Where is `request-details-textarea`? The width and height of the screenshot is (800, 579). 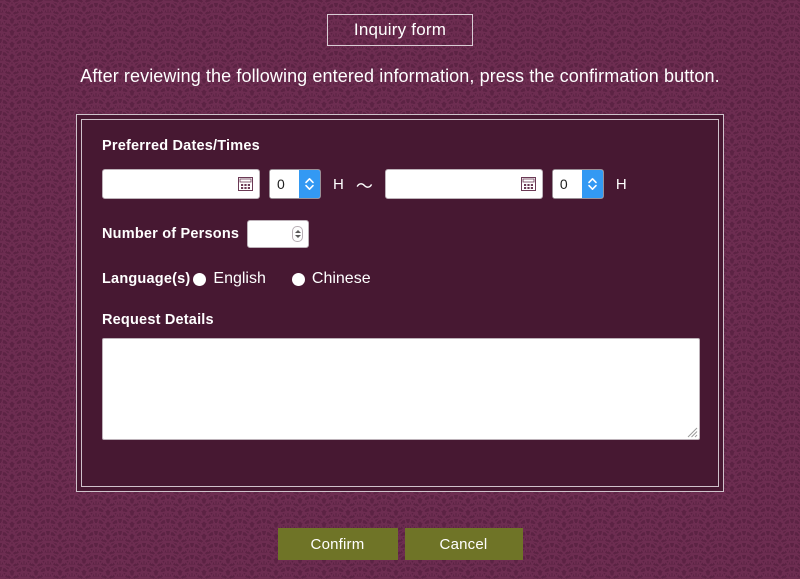 request-details-textarea is located at coordinates (401, 389).